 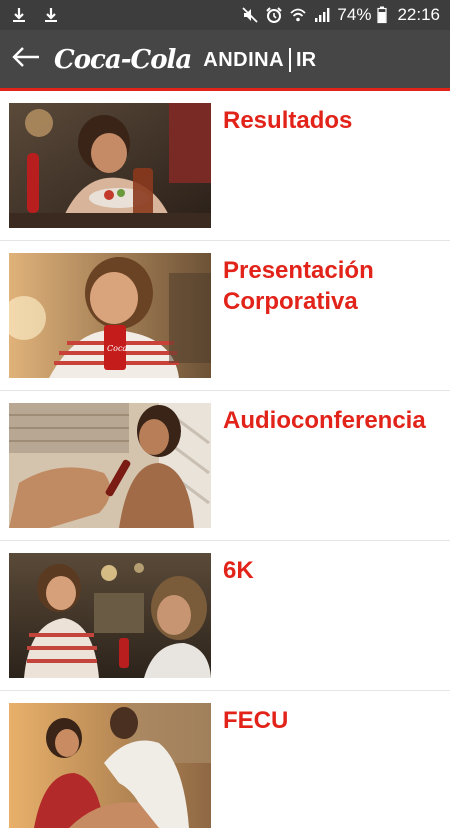 I want to click on svg-text: Coca, so click(x=117, y=348).